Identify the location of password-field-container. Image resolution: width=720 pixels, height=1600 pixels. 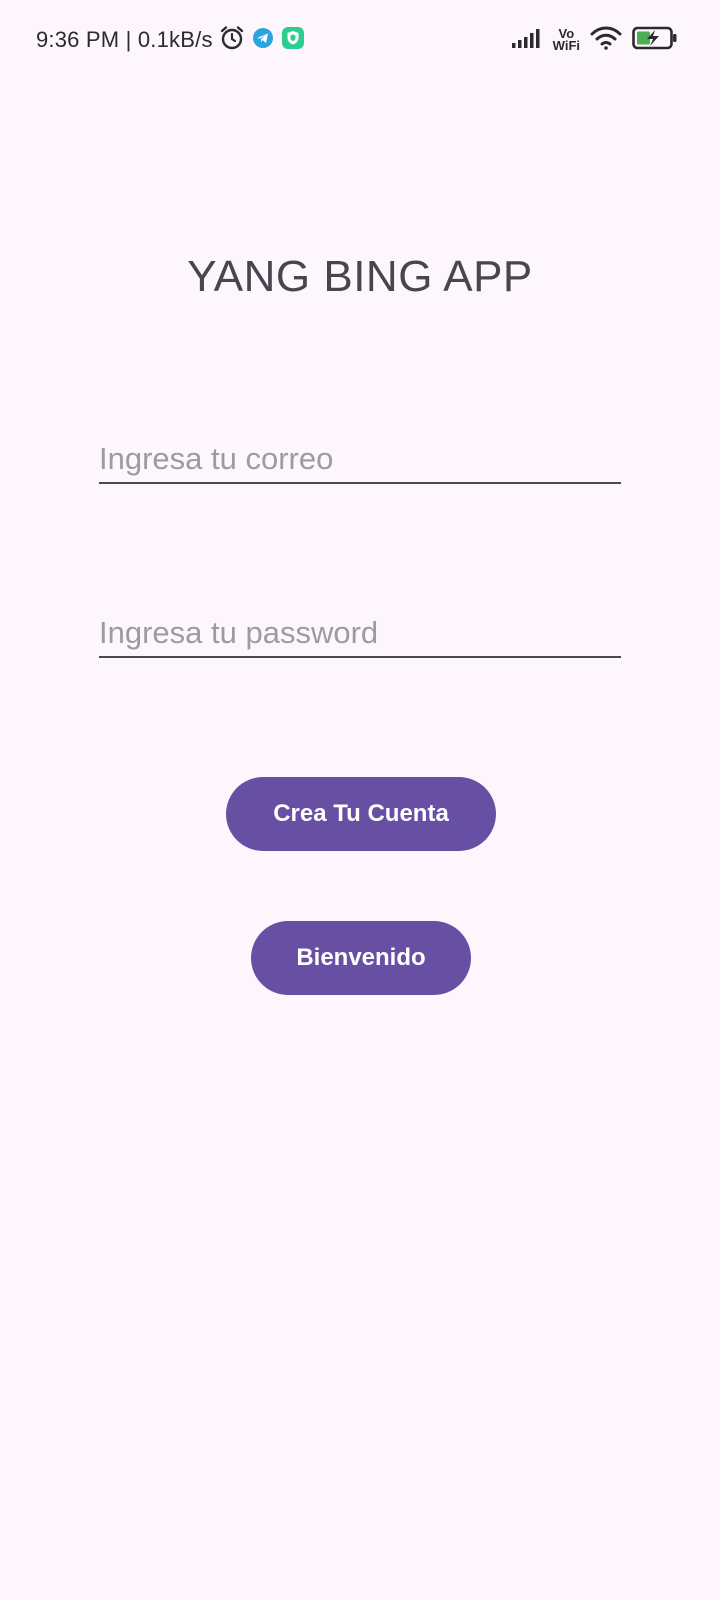
(360, 634).